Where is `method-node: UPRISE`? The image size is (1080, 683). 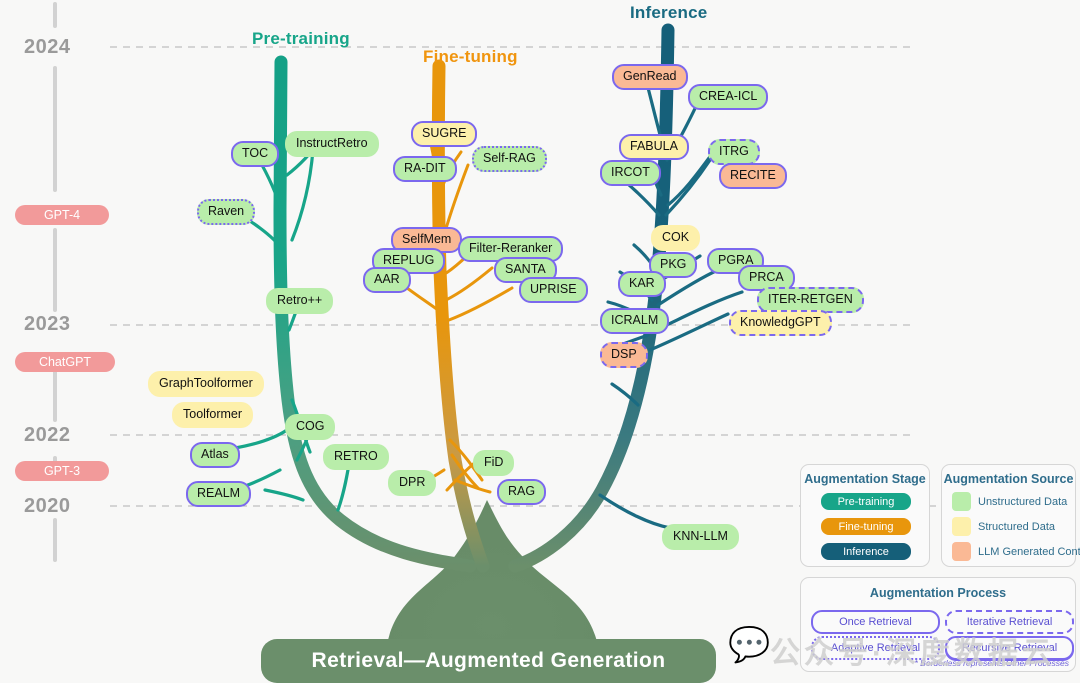 method-node: UPRISE is located at coordinates (553, 290).